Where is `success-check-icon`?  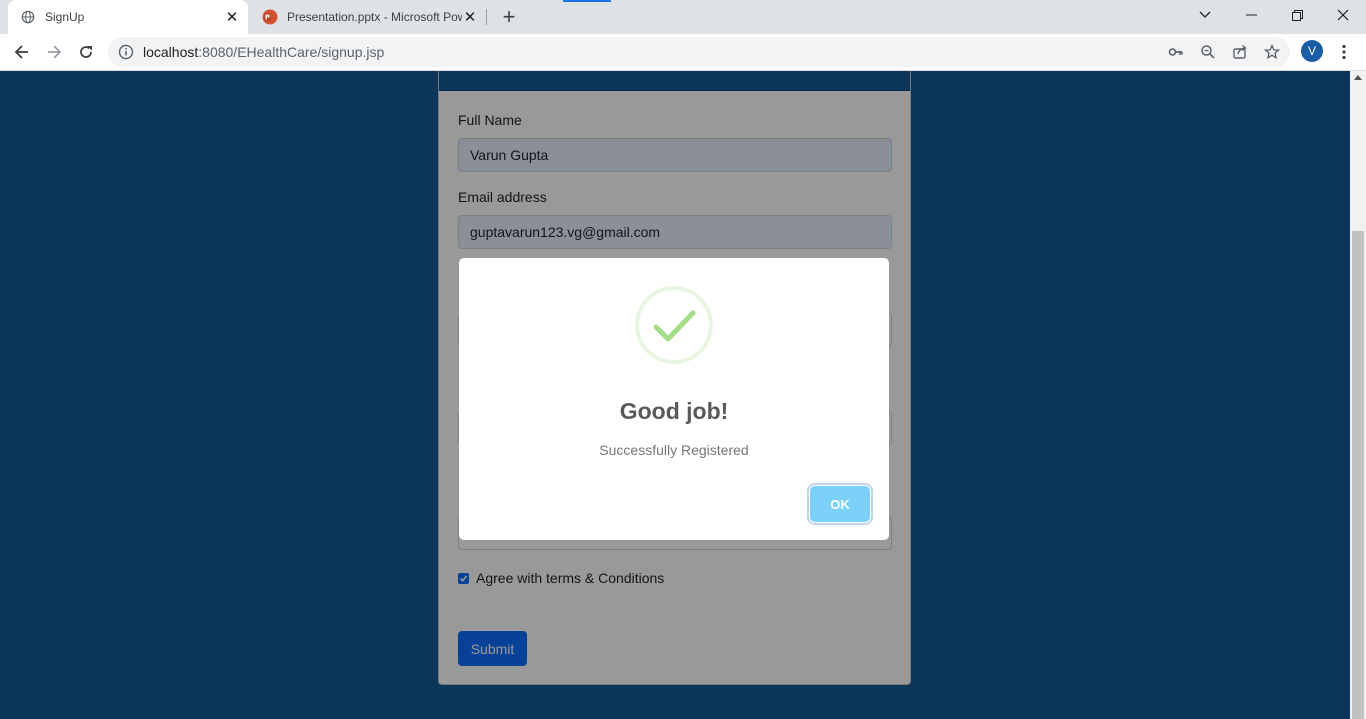
success-check-icon is located at coordinates (674, 326).